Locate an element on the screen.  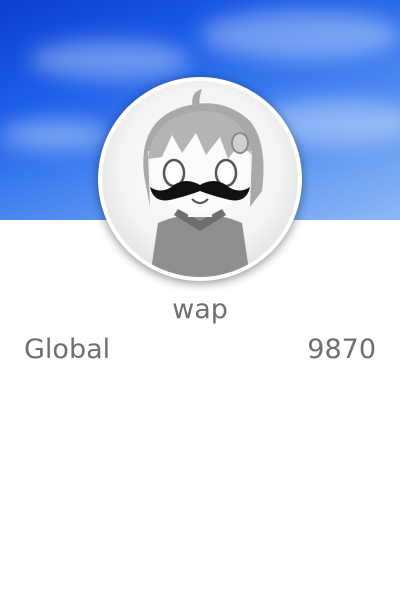
stat-value: 9870 is located at coordinates (341, 349).